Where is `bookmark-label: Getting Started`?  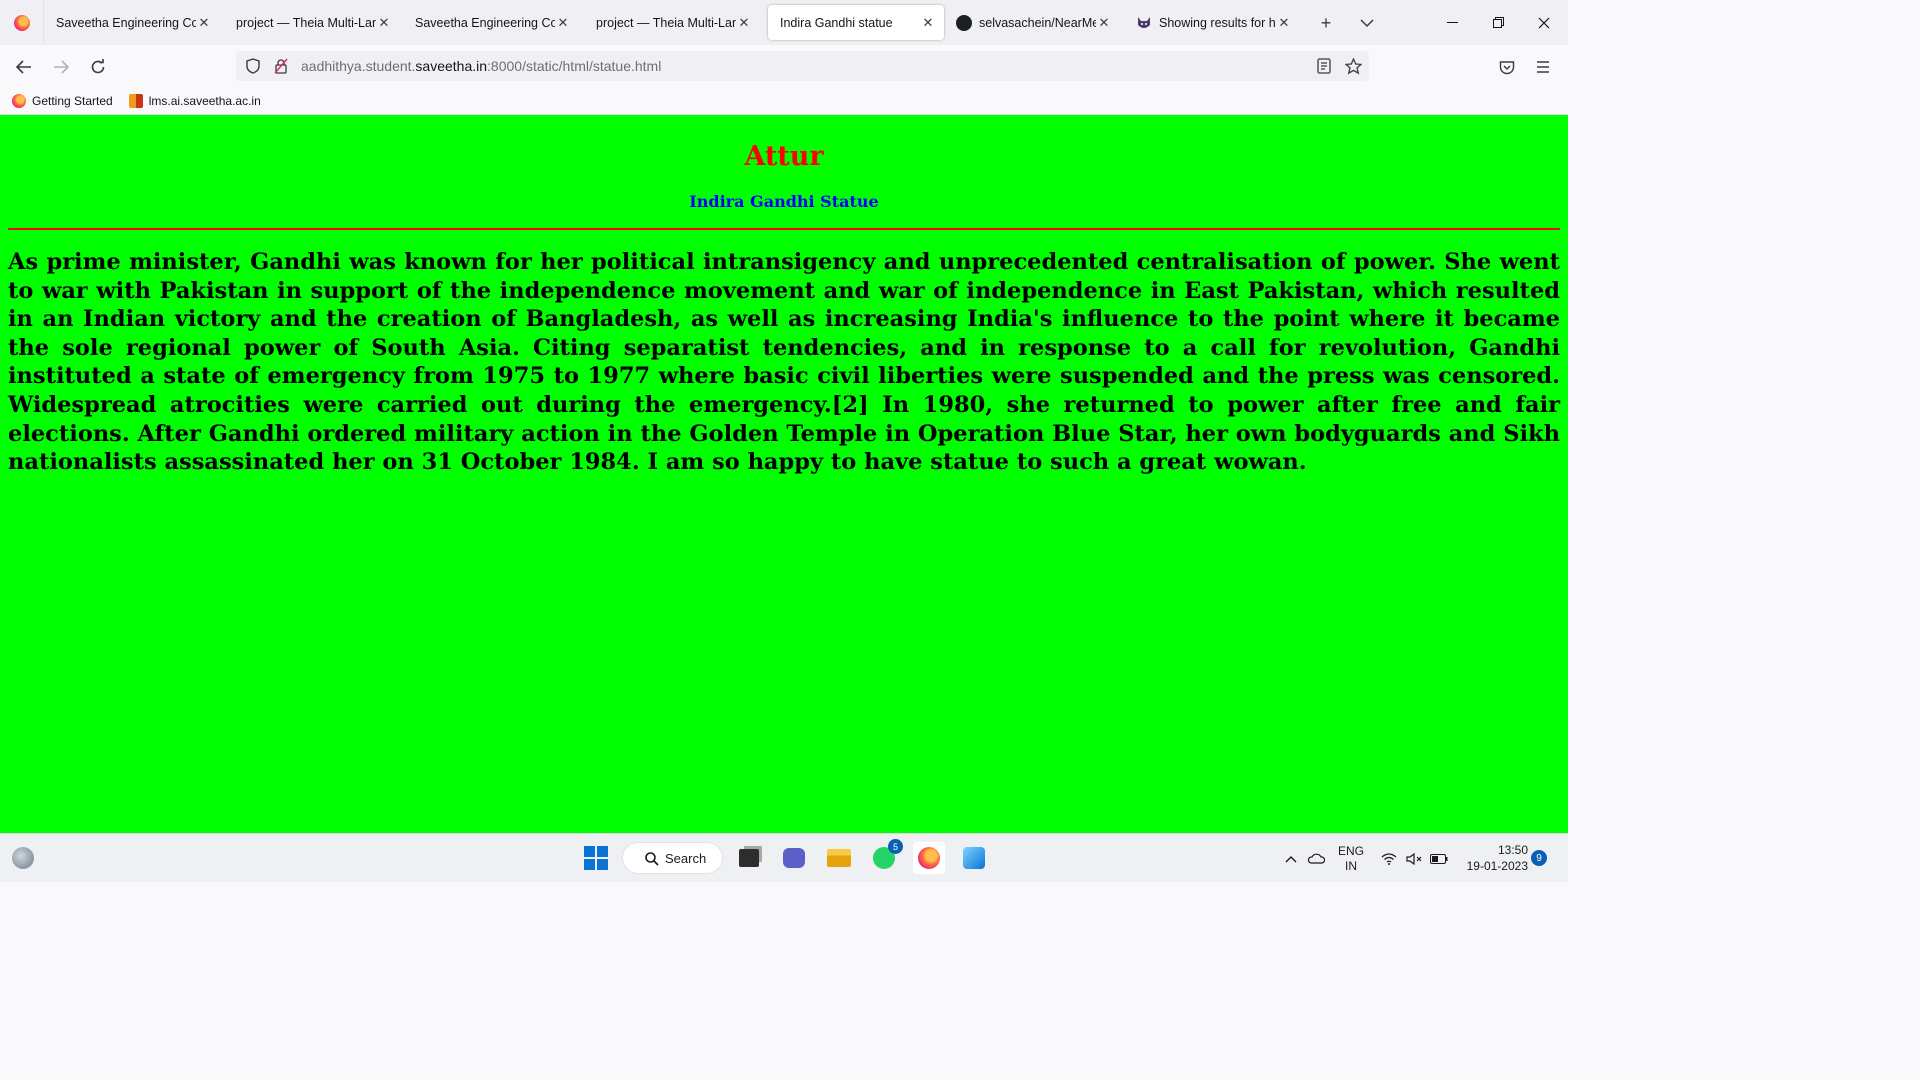 bookmark-label: Getting Started is located at coordinates (72, 100).